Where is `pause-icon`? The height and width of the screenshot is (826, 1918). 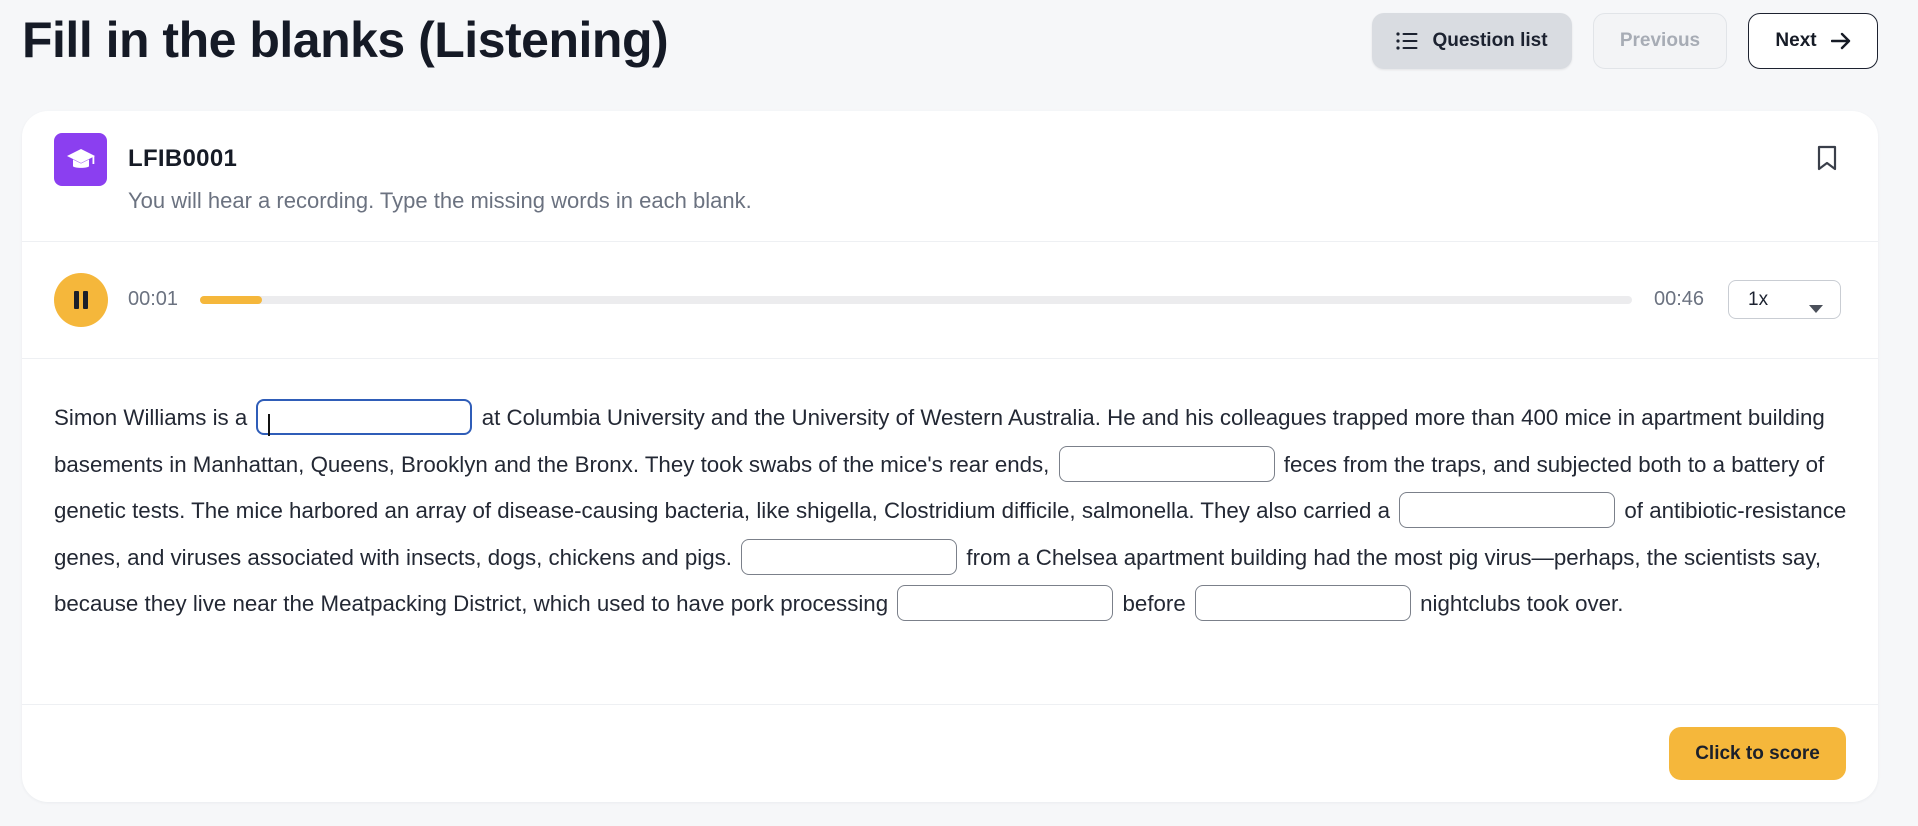
pause-icon is located at coordinates (81, 300).